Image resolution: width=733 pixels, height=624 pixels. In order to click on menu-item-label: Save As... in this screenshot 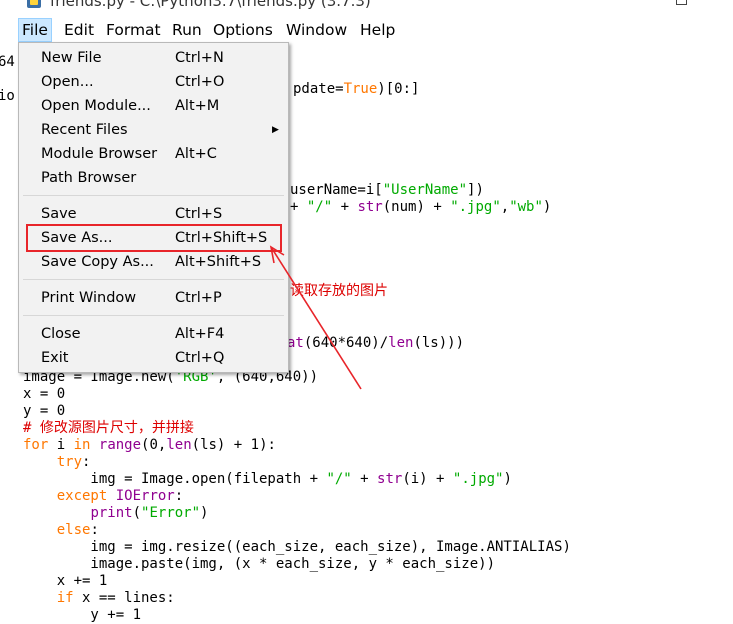, I will do `click(77, 238)`.